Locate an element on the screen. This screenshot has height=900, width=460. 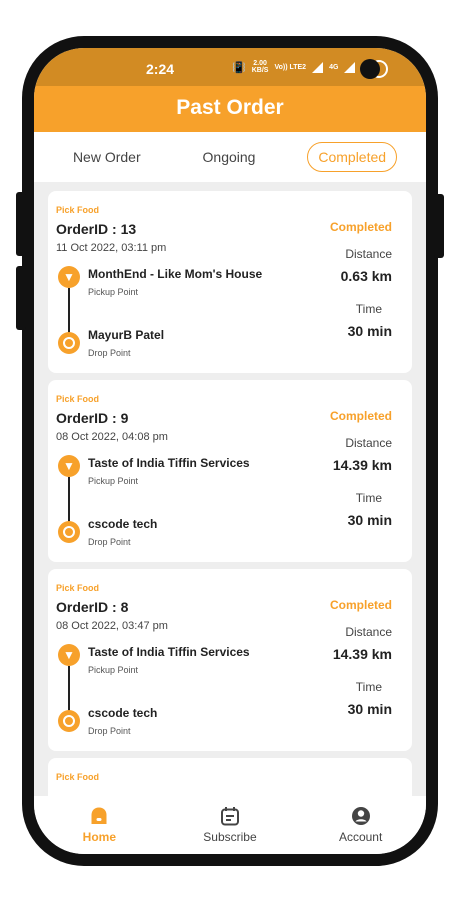
order-id: OrderID : 9 is located at coordinates (92, 418).